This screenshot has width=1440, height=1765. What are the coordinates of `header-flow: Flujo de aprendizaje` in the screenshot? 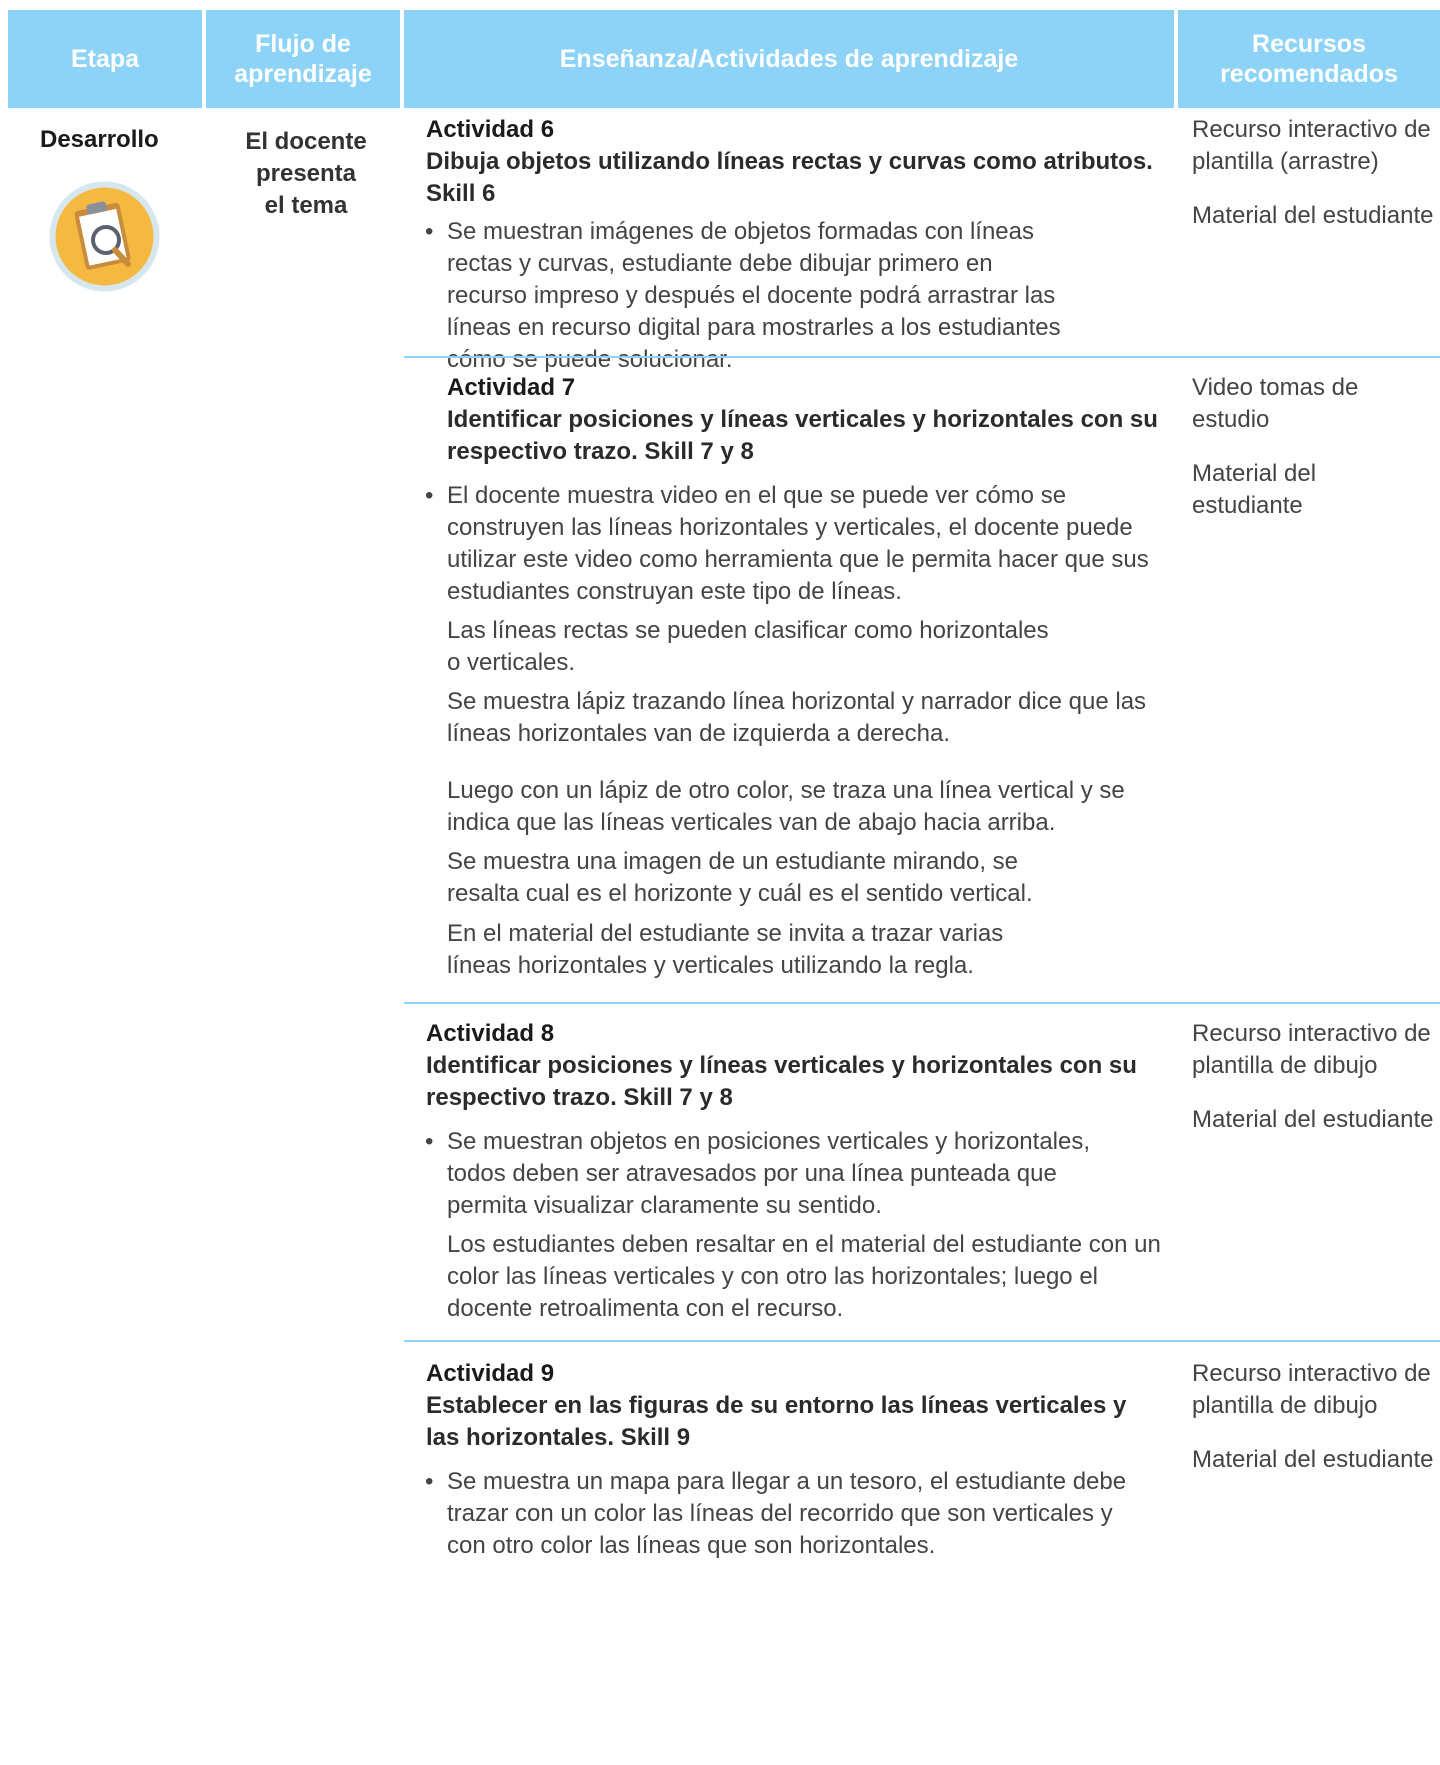 It's located at (303, 59).